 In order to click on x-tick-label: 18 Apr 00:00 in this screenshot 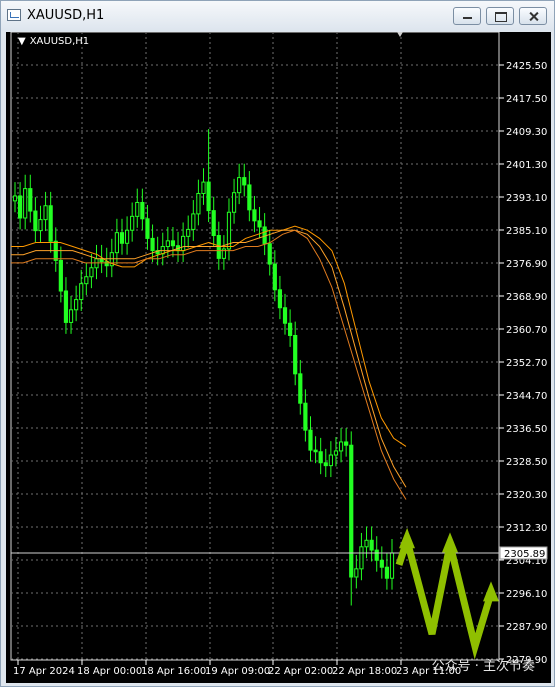, I will do `click(109, 671)`.